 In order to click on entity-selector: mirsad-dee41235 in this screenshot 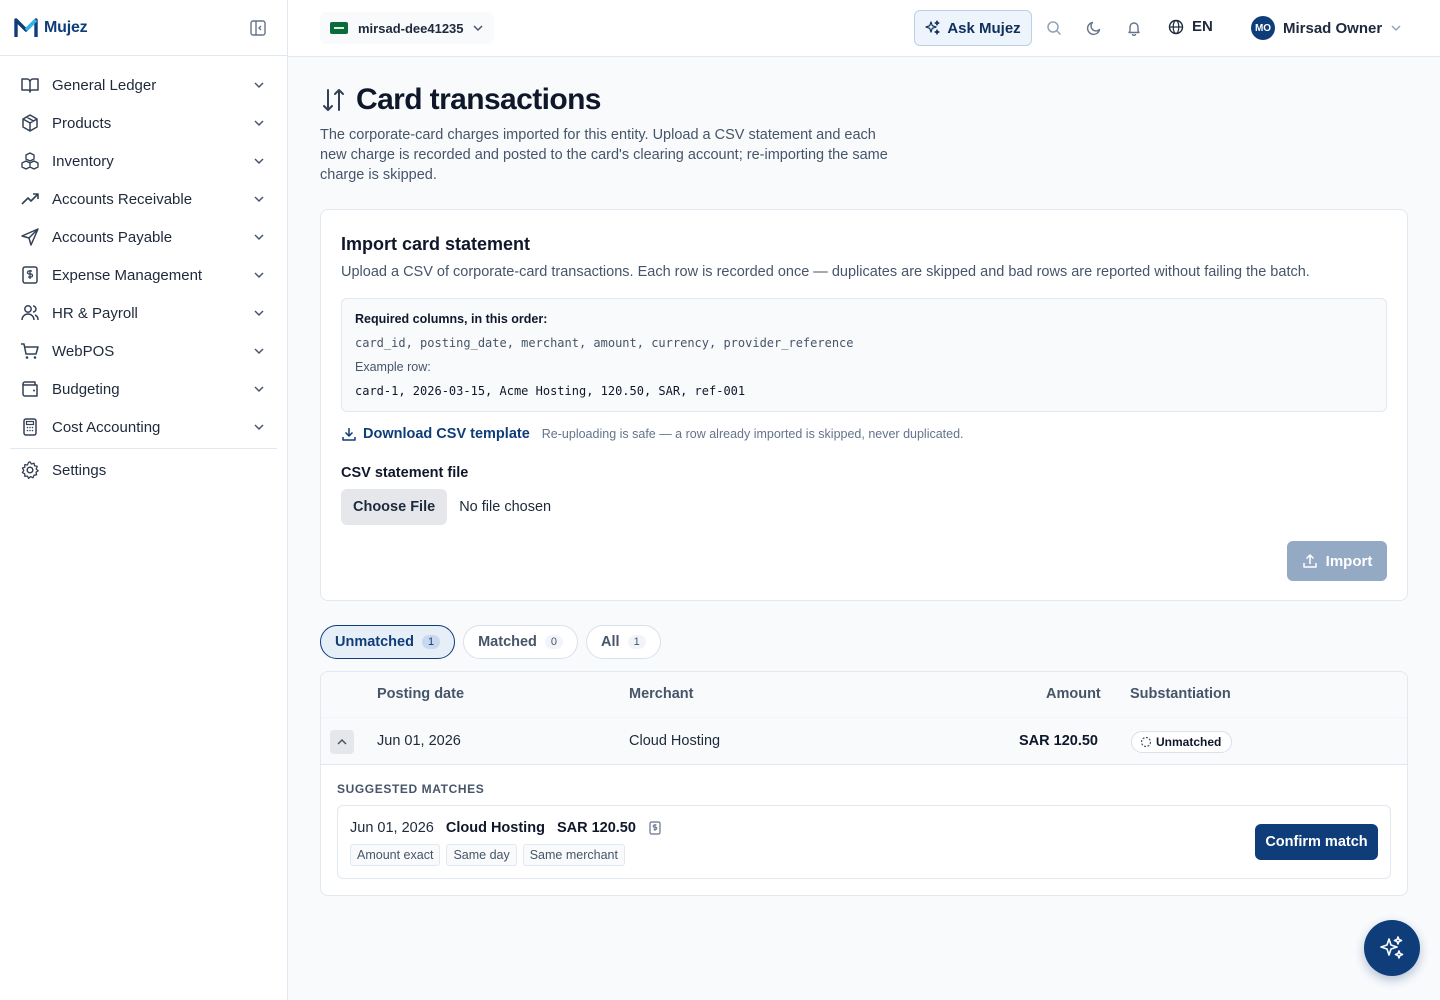, I will do `click(407, 28)`.